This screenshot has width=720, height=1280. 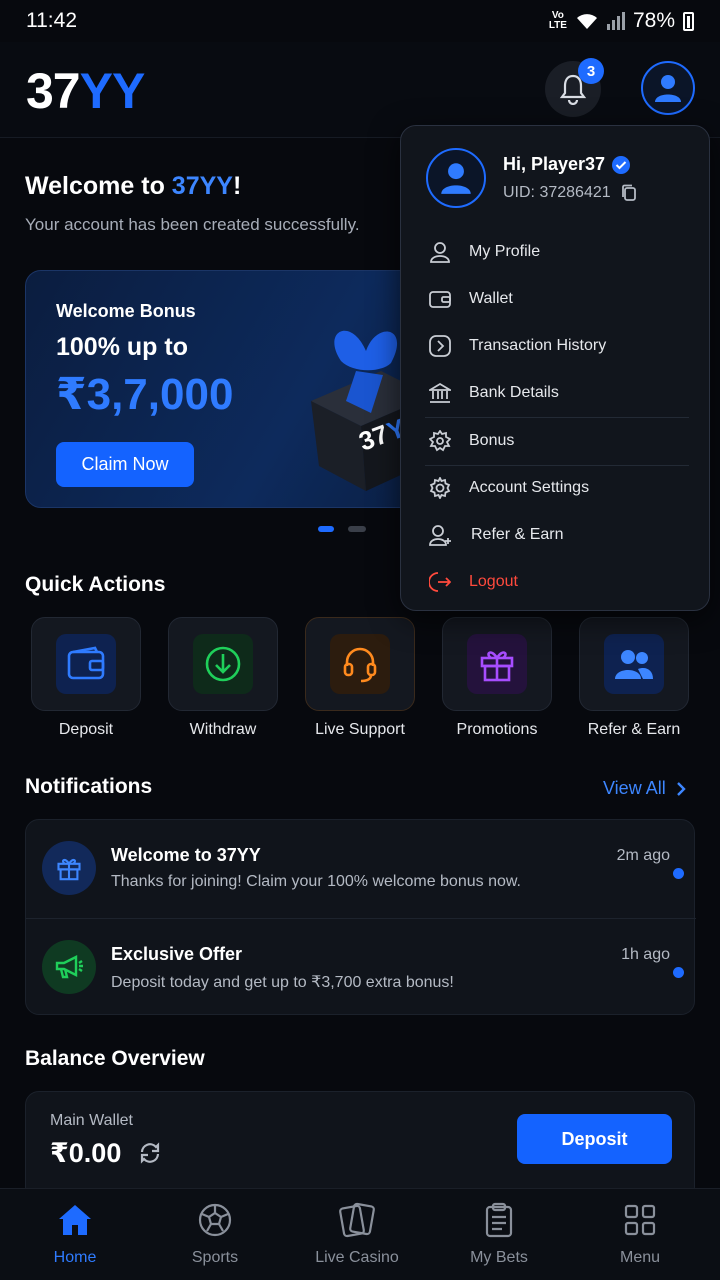 I want to click on menu-item-label: Wallet, so click(x=491, y=298).